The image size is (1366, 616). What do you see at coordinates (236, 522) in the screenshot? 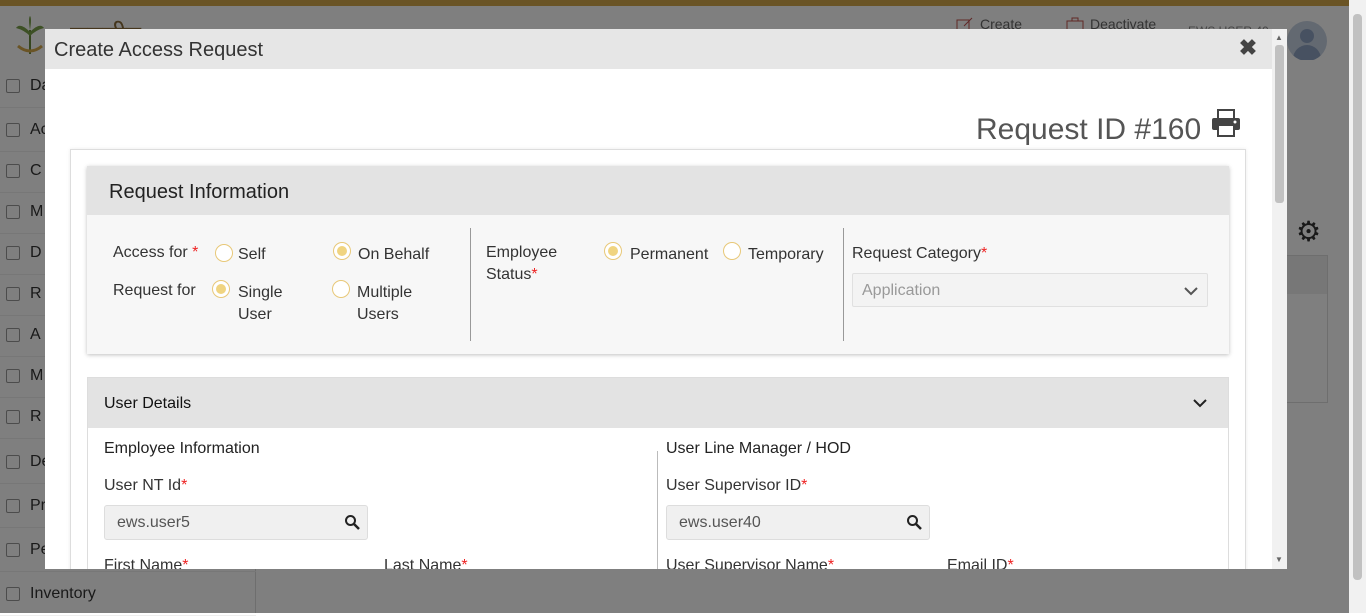
I see `user-nt-id-field: ews.user5` at bounding box center [236, 522].